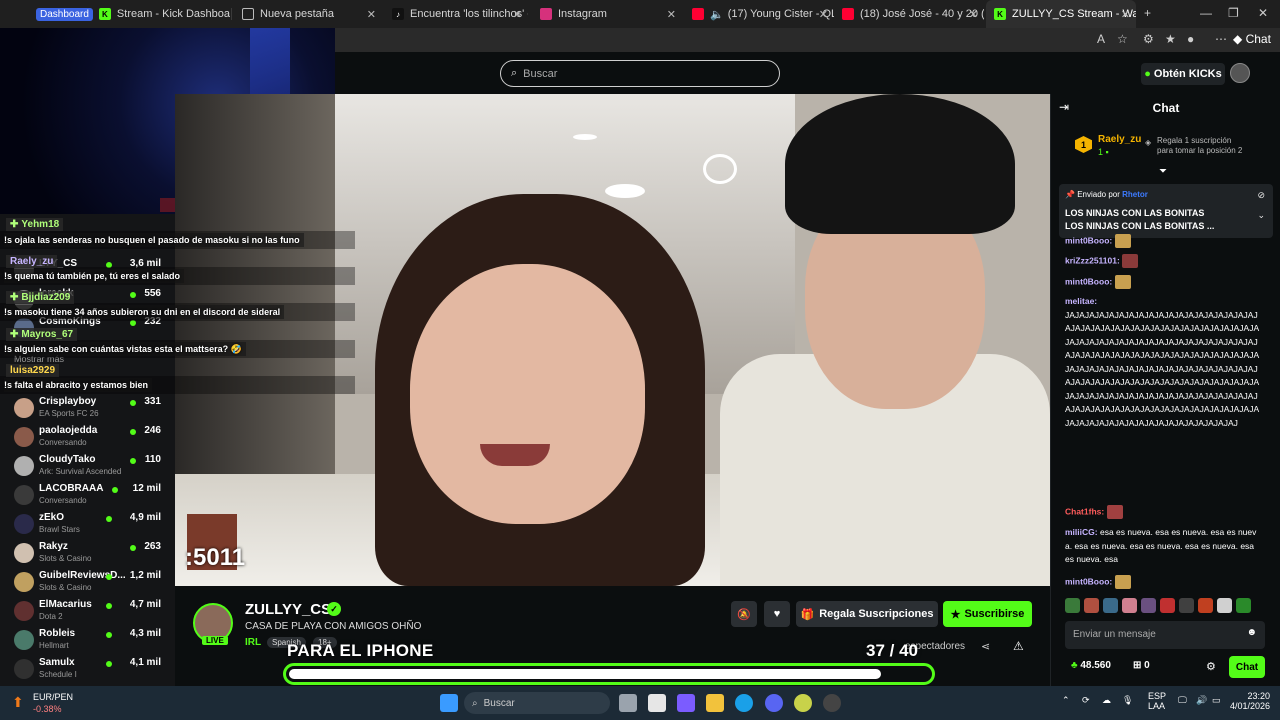 The height and width of the screenshot is (720, 1280). I want to click on maximize-icon: ❐, so click(1233, 13).